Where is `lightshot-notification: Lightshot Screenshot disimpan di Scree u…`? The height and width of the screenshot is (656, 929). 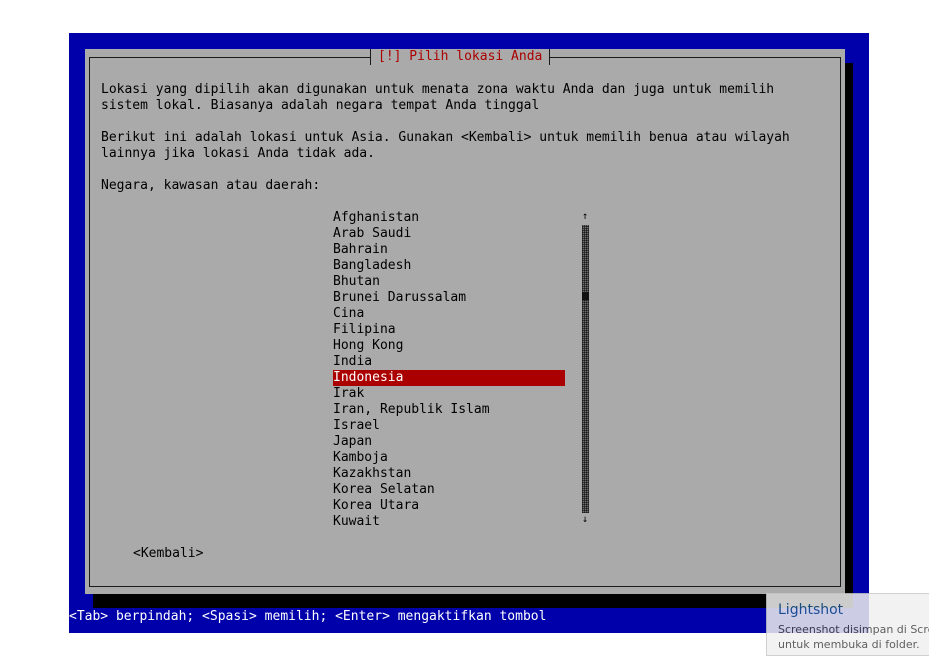
lightshot-notification: Lightshot Screenshot disimpan di Scree u… is located at coordinates (847, 624).